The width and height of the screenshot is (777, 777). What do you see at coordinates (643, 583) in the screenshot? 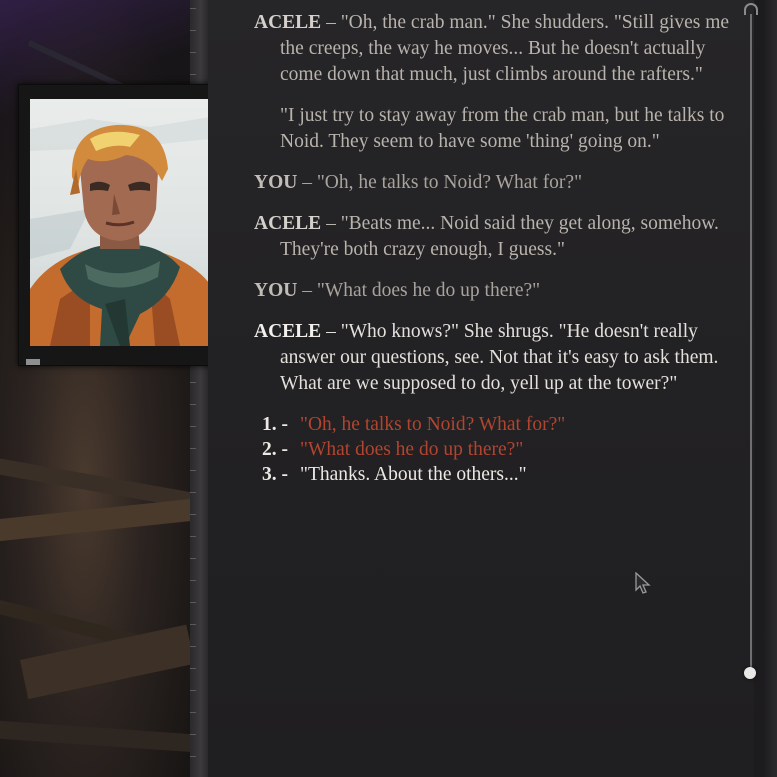
I see `mouse-cursor-icon` at bounding box center [643, 583].